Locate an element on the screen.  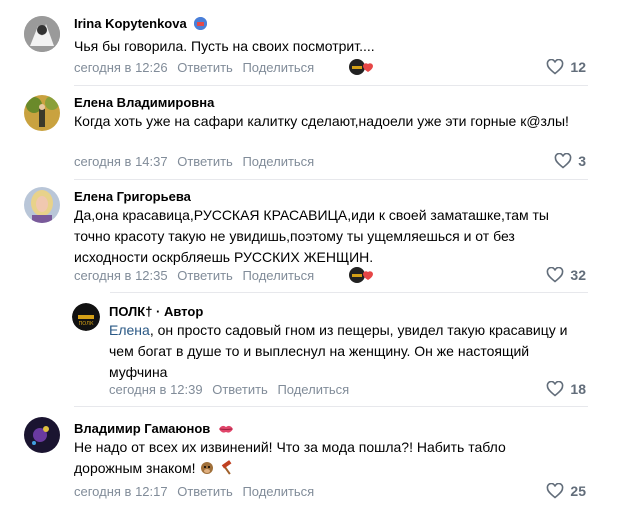
svg-text: ПОЛК is located at coordinates (85, 324).